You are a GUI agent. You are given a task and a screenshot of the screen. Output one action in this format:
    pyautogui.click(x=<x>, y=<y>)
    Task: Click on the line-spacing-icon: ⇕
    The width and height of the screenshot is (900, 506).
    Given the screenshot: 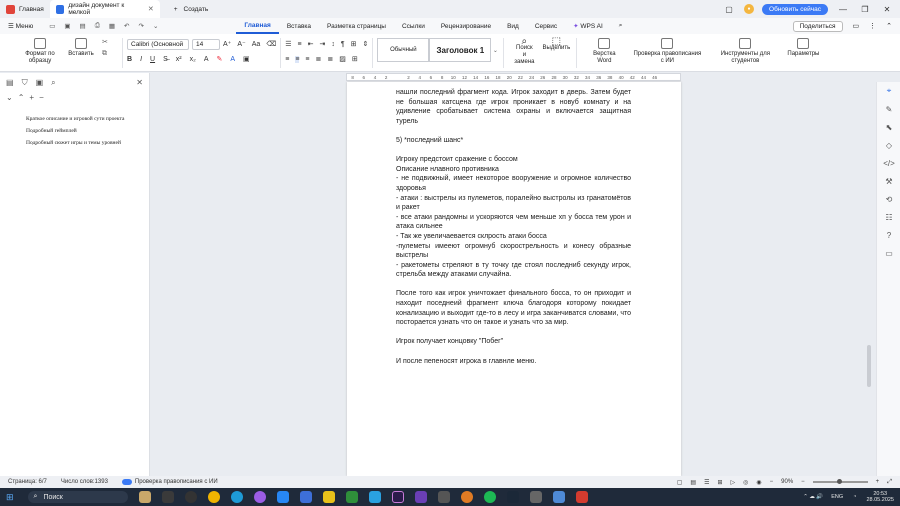 What is the action you would take?
    pyautogui.click(x=365, y=44)
    